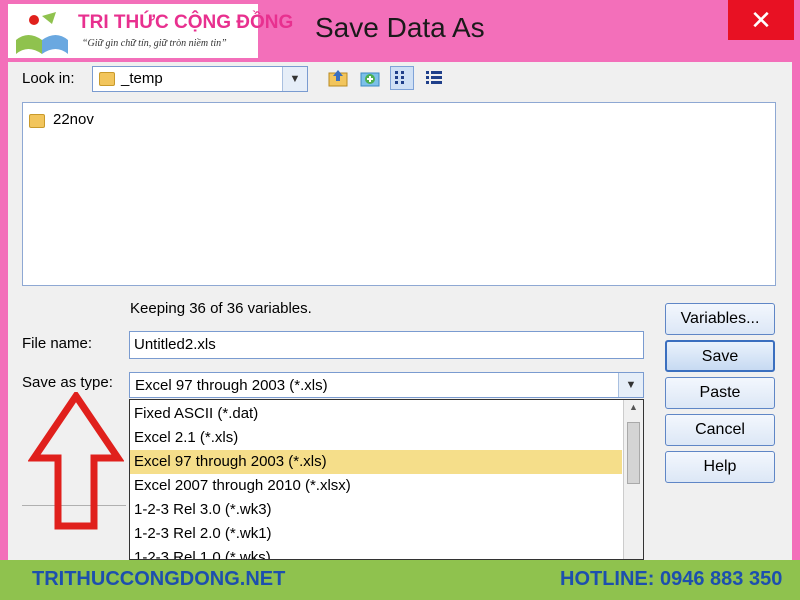 The width and height of the screenshot is (800, 600). I want to click on look-in-label: Look in:, so click(48, 78).